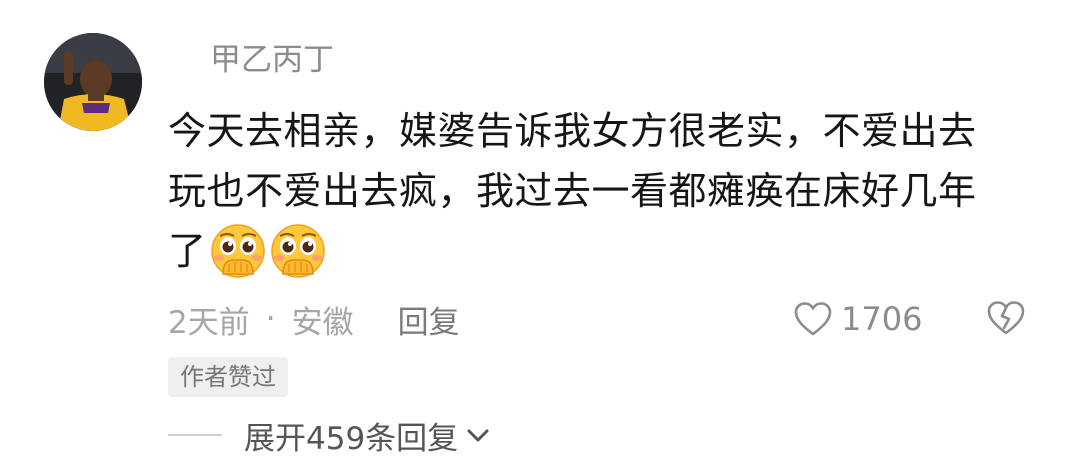  What do you see at coordinates (351, 438) in the screenshot?
I see `expand-replies-label: 展开459条回复` at bounding box center [351, 438].